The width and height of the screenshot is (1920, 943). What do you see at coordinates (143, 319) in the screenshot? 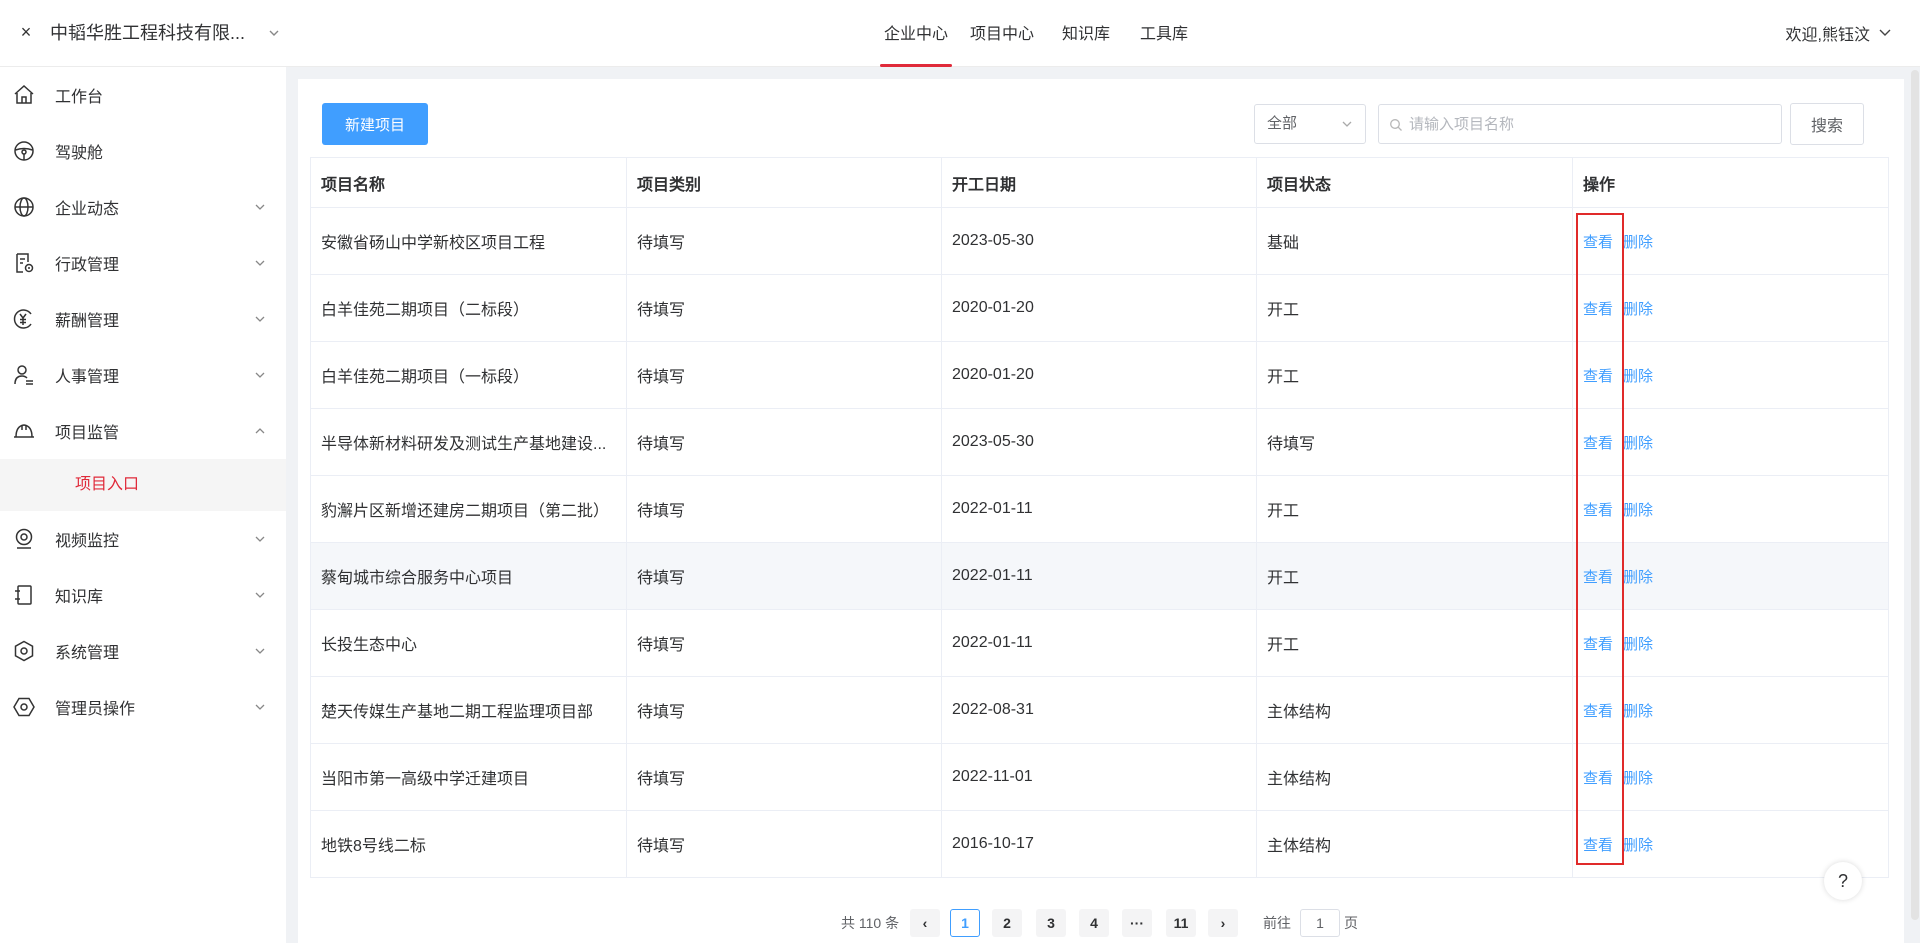
I see `sidebar-item-4: 薪酬管理` at bounding box center [143, 319].